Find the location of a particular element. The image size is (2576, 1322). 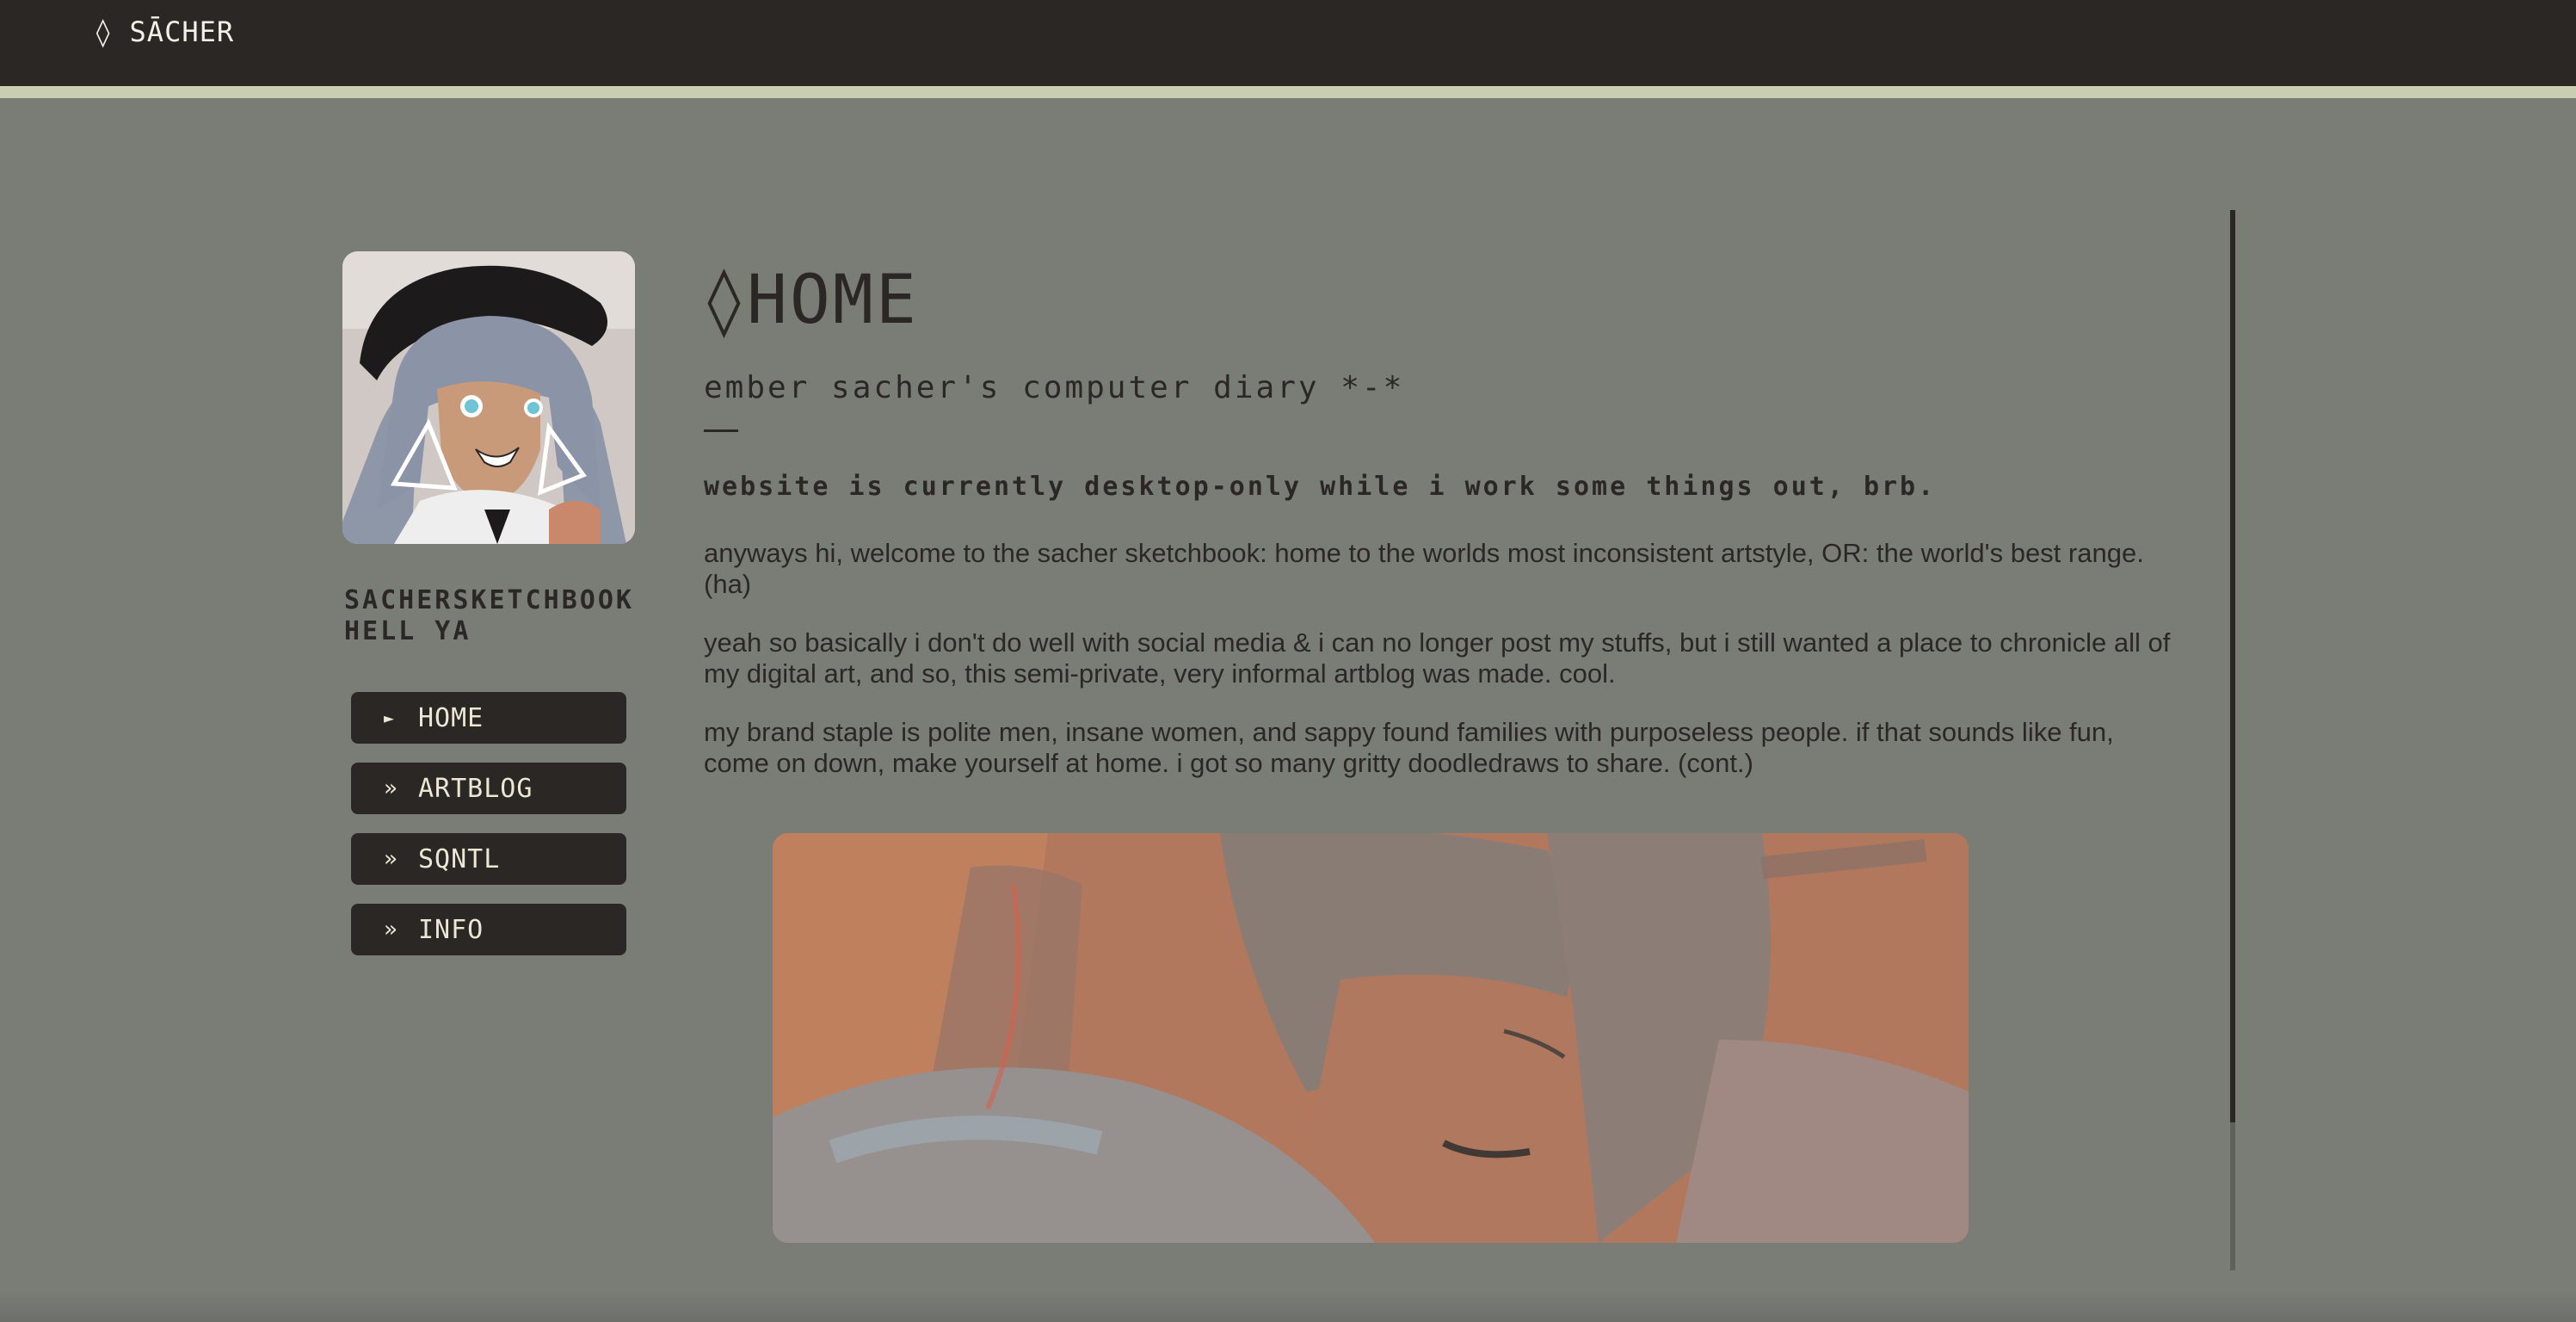

nav-home-label: HOME is located at coordinates (451, 718).